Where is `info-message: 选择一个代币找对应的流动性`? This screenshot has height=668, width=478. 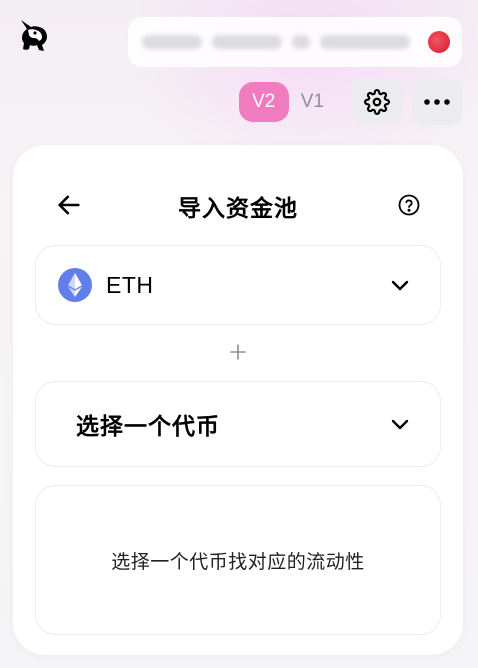 info-message: 选择一个代币找对应的流动性 is located at coordinates (238, 561).